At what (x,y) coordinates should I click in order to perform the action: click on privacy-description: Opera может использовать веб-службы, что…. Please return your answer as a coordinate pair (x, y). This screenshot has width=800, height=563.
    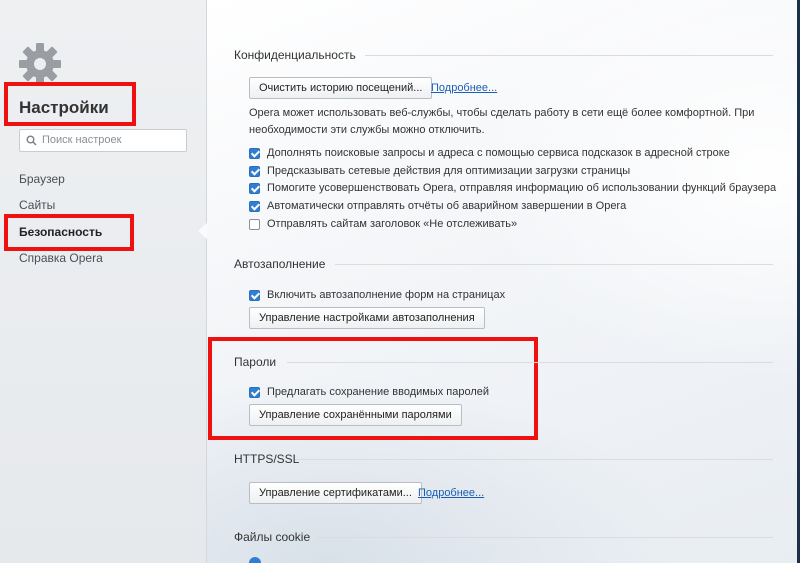
    Looking at the image, I should click on (502, 121).